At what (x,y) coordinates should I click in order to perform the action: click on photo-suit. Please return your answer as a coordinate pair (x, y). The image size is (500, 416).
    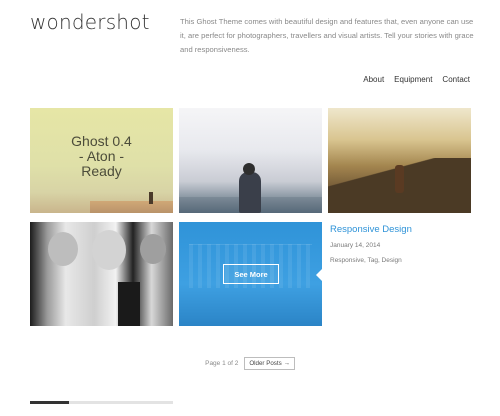
    Looking at the image, I should click on (129, 304).